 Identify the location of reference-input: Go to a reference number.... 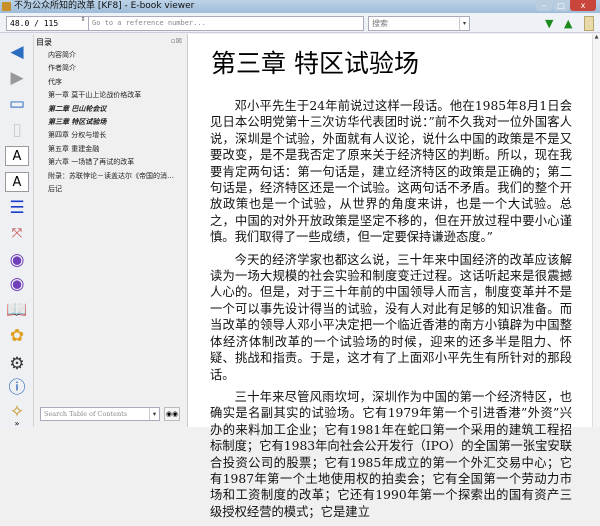
(226, 23).